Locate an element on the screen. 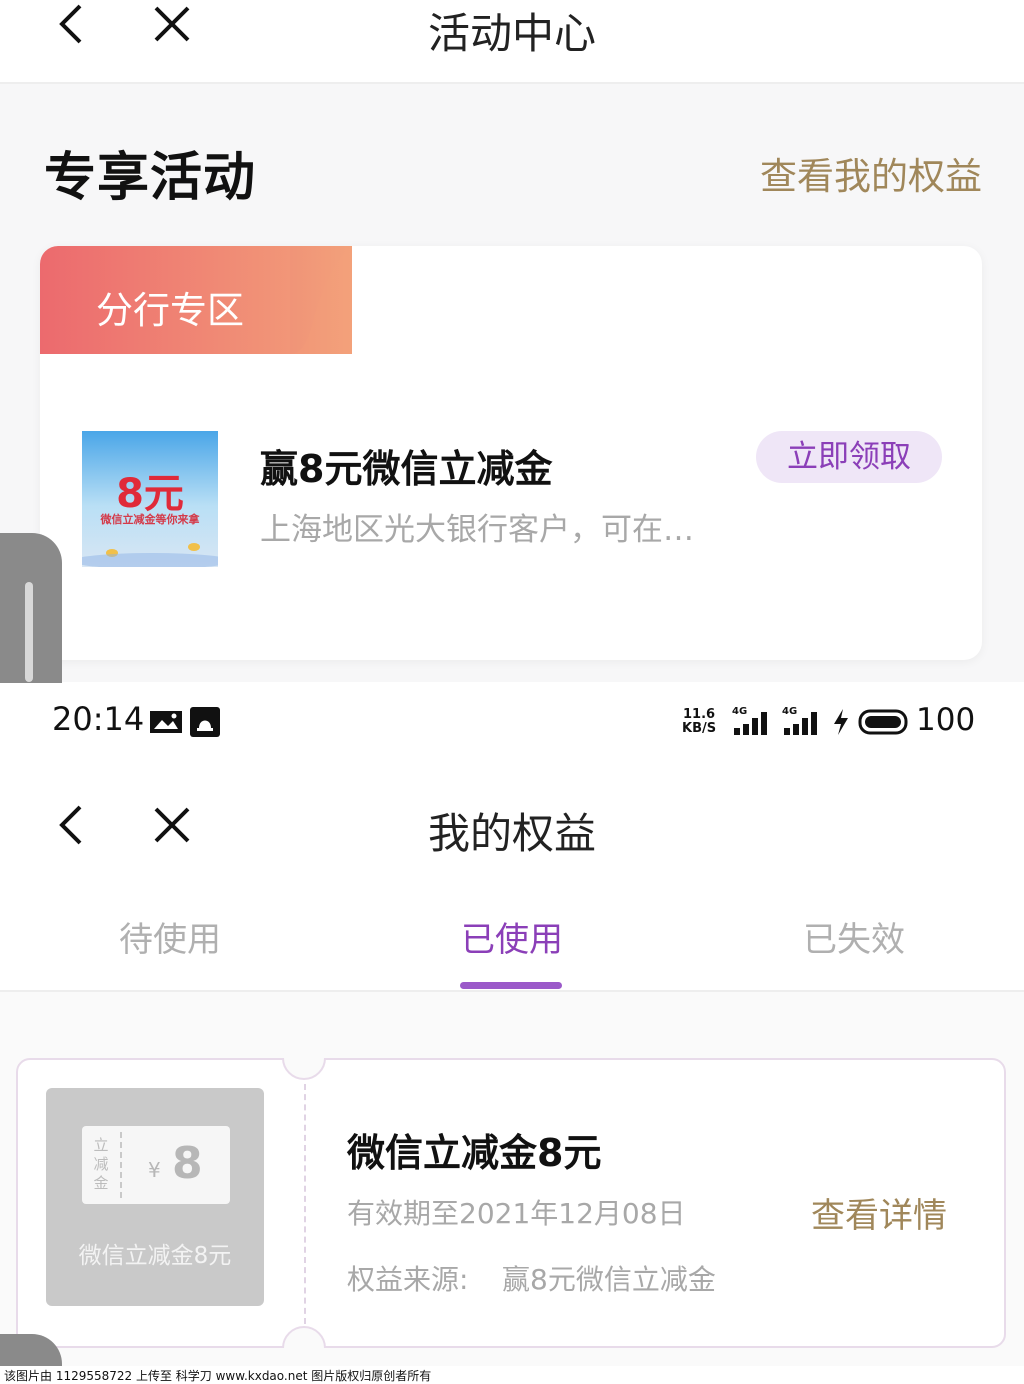  page-title: 我的权益 is located at coordinates (511, 833).